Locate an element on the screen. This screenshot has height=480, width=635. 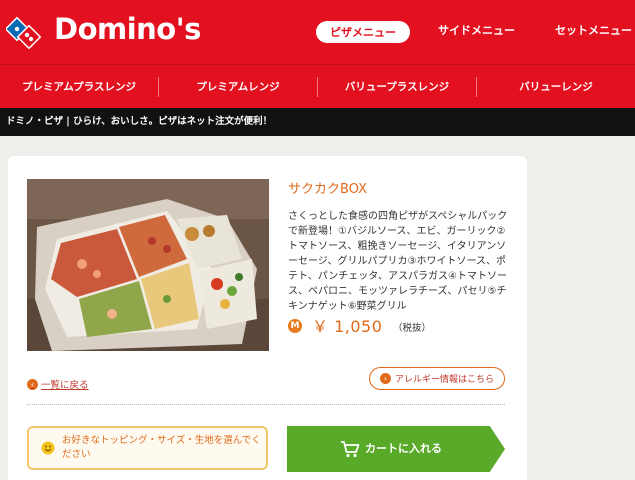
range-value-plus: バリュープラスレンジ is located at coordinates (397, 87).